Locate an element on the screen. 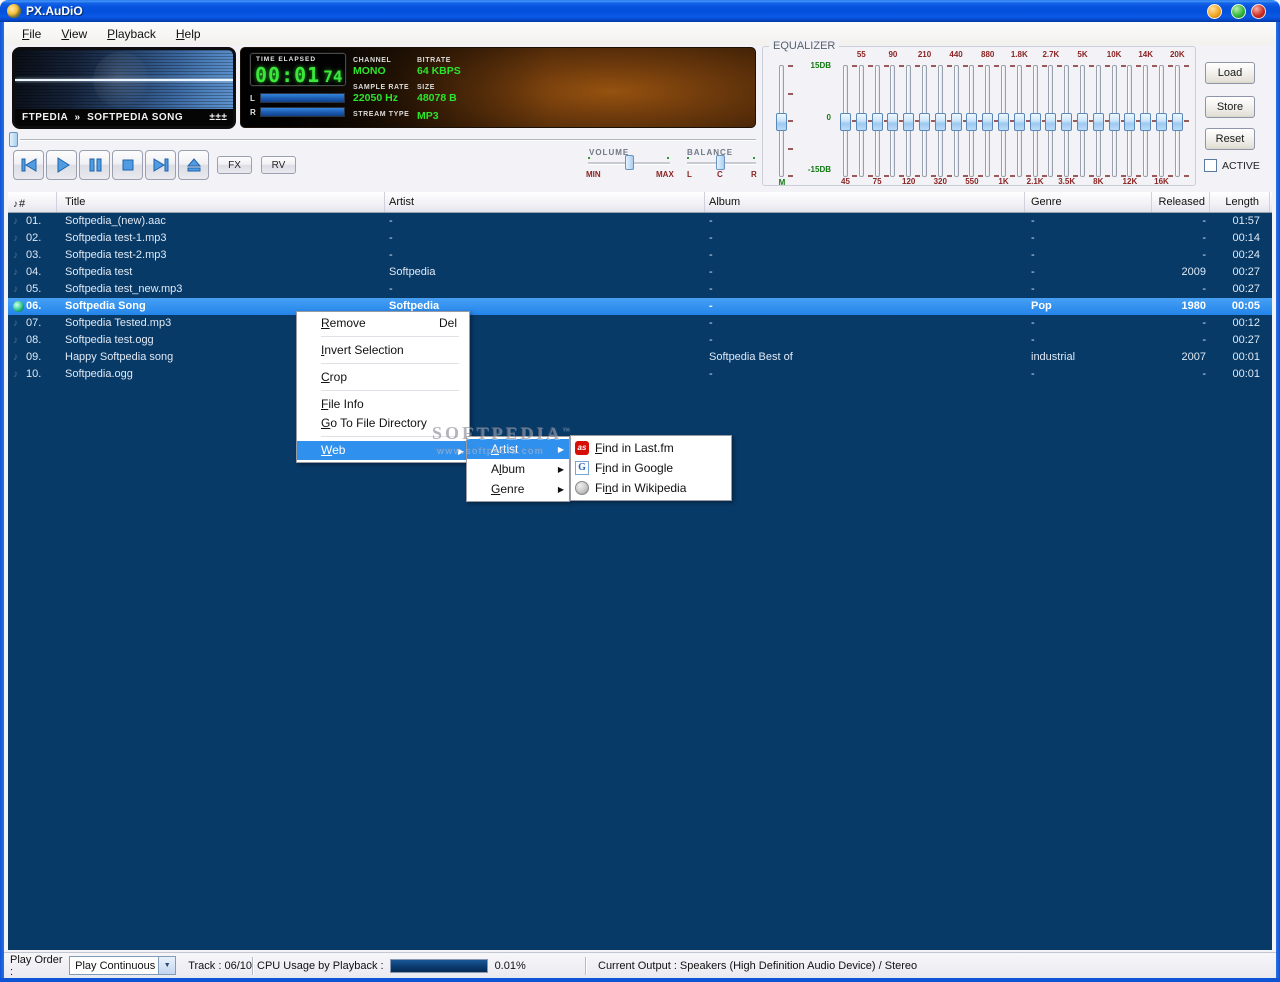 The height and width of the screenshot is (982, 1280). eq-master-slider-thumb is located at coordinates (781, 122).